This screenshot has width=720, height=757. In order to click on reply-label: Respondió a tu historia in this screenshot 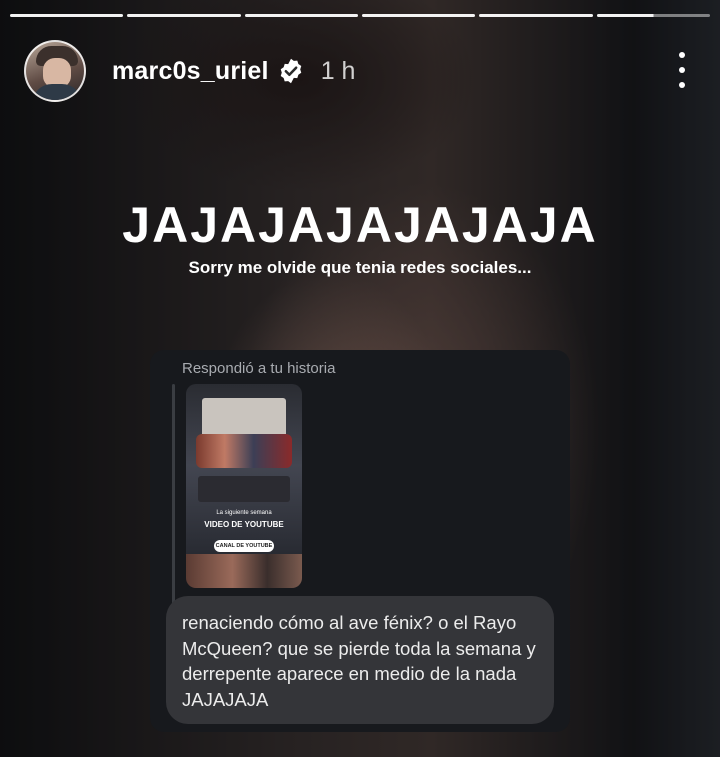, I will do `click(259, 368)`.